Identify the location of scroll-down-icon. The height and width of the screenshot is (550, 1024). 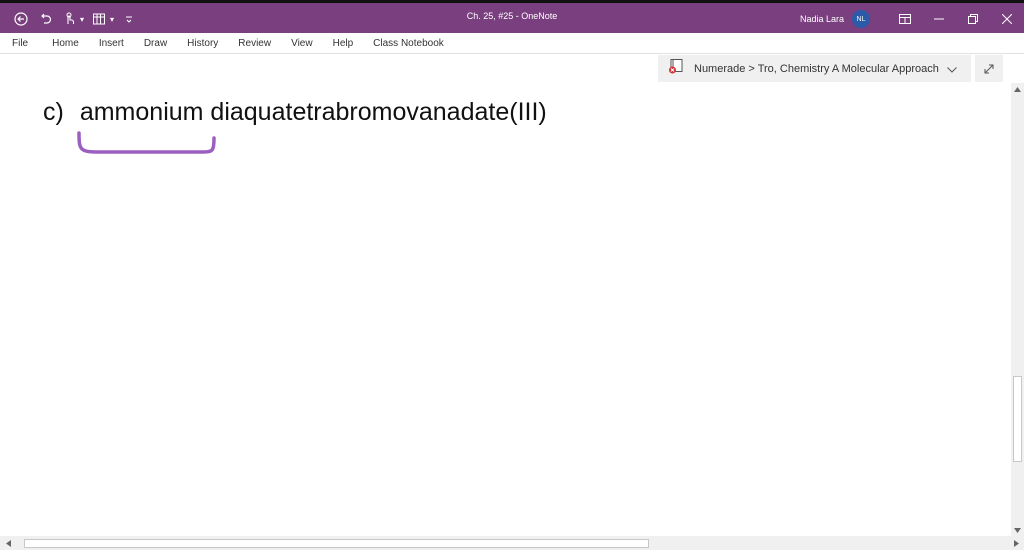
(1017, 530).